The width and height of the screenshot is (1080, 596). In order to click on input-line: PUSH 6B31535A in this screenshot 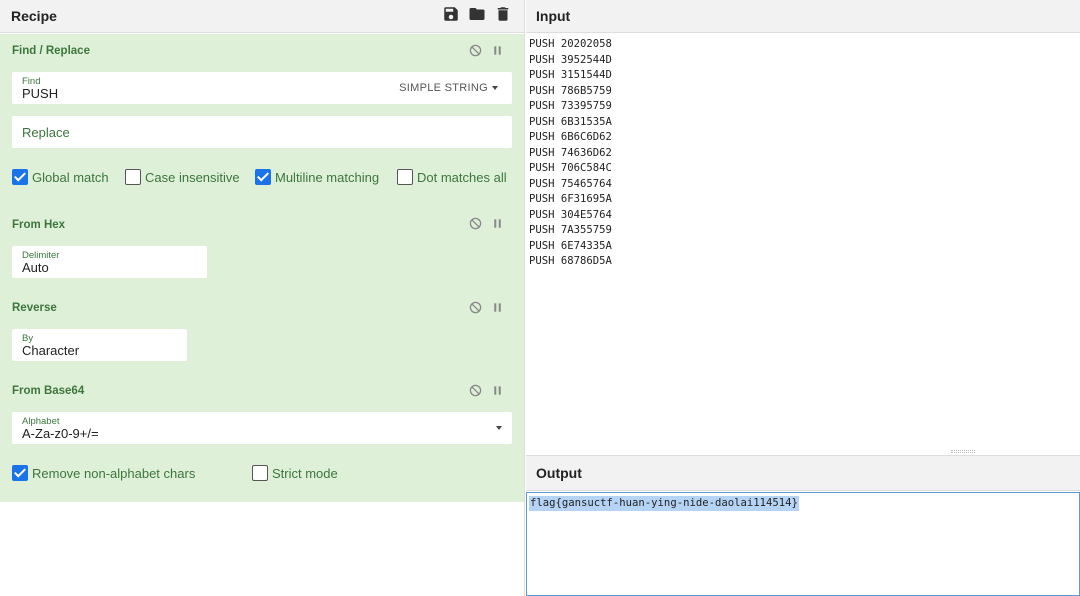, I will do `click(570, 121)`.